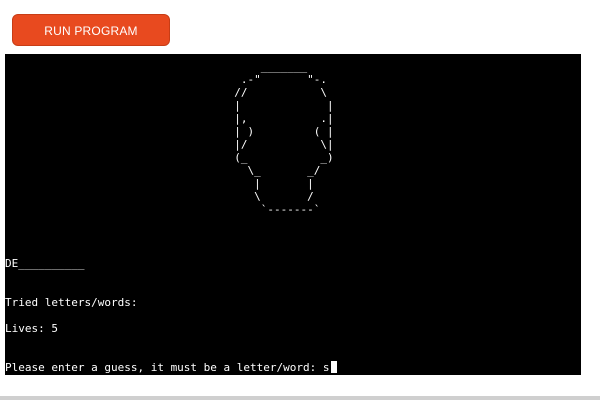  Describe the element at coordinates (333, 367) in the screenshot. I see `text-cursor` at that location.